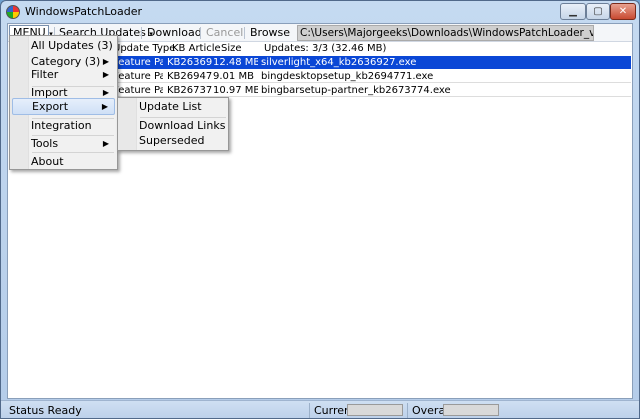  Describe the element at coordinates (347, 76) in the screenshot. I see `file-name-cell: bingdesktopsetup_kb2694771.exe` at that location.